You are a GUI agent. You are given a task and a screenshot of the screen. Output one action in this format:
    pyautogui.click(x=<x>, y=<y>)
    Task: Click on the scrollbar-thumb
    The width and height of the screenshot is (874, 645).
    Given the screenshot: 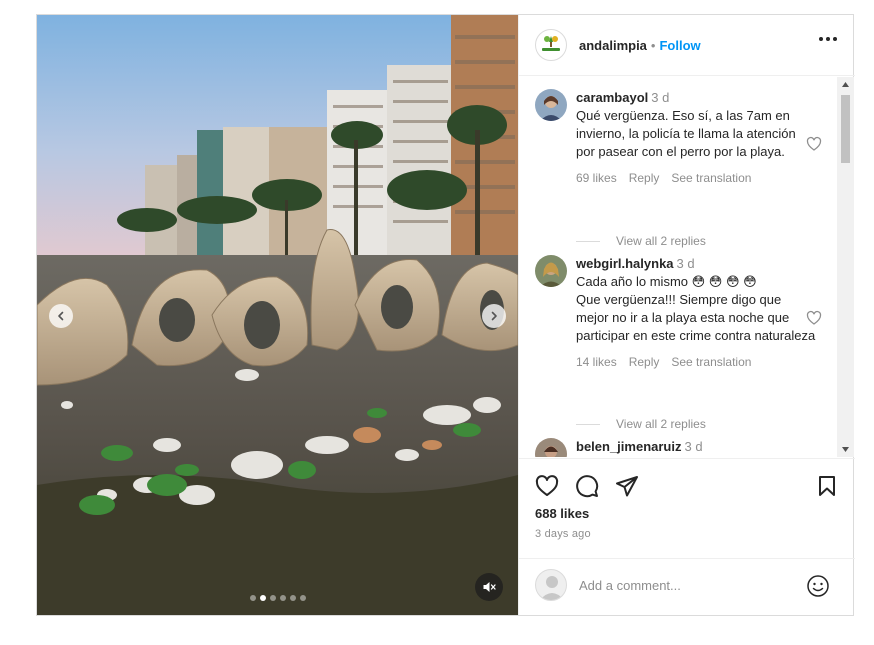 What is the action you would take?
    pyautogui.click(x=845, y=129)
    